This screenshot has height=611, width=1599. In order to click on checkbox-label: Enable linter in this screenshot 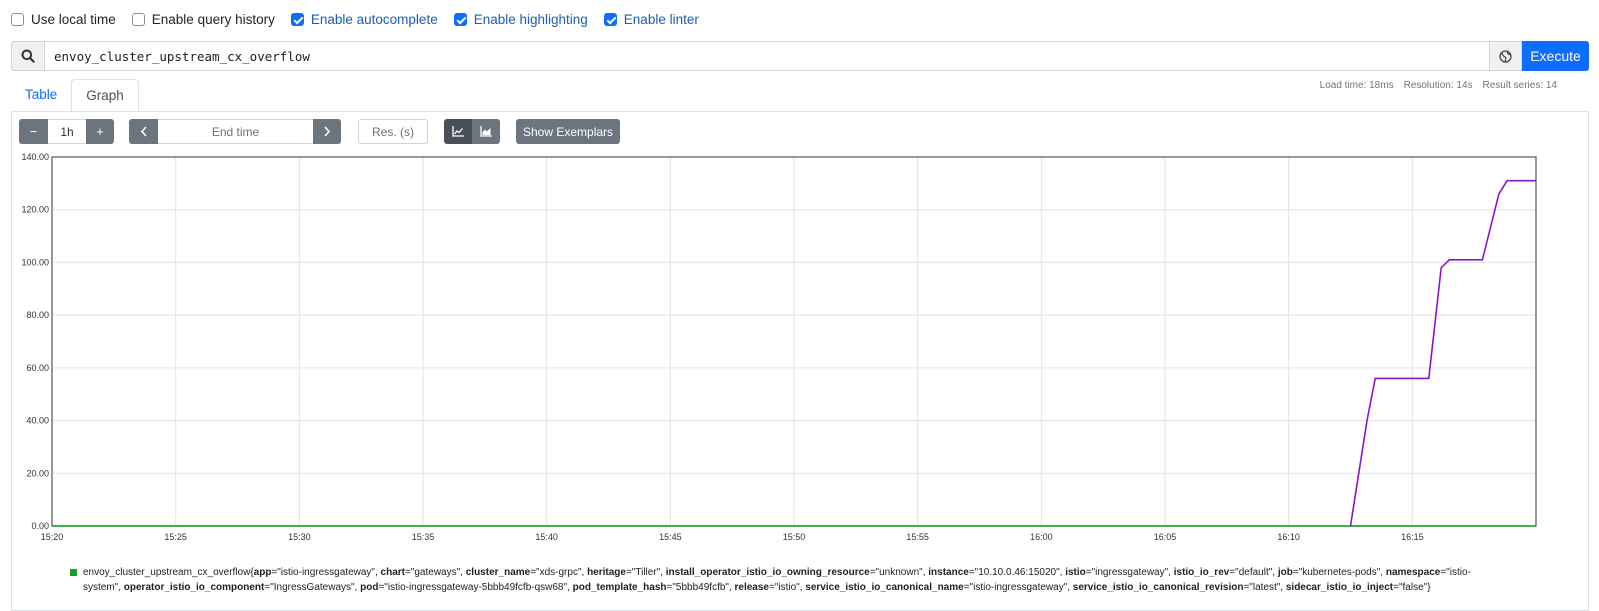, I will do `click(661, 19)`.